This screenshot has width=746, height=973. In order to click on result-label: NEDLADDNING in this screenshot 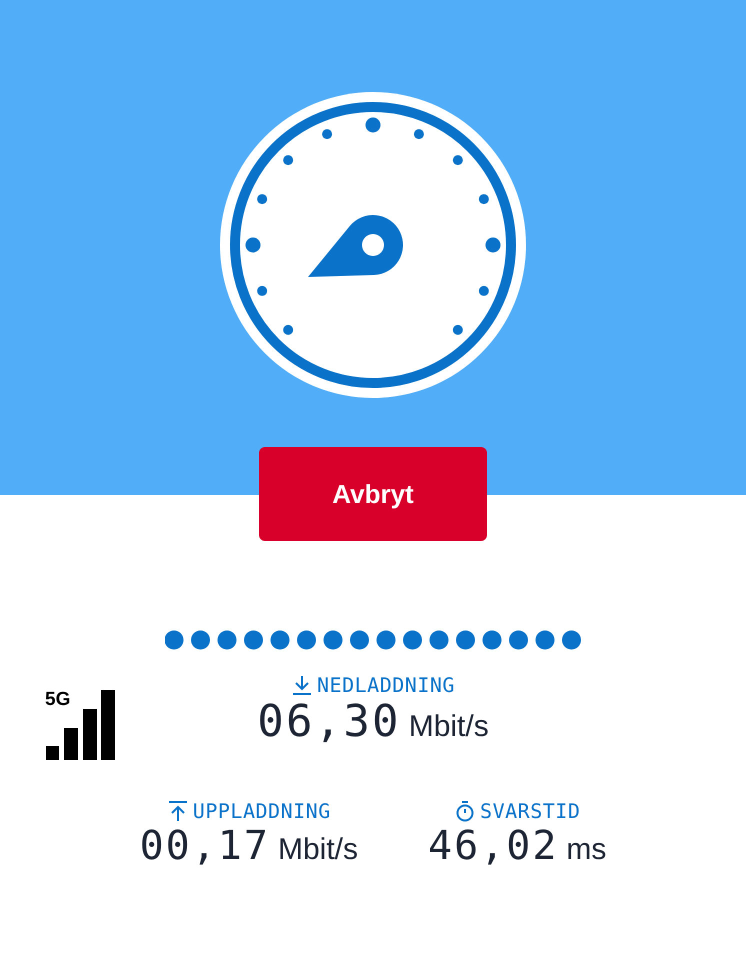, I will do `click(386, 685)`.